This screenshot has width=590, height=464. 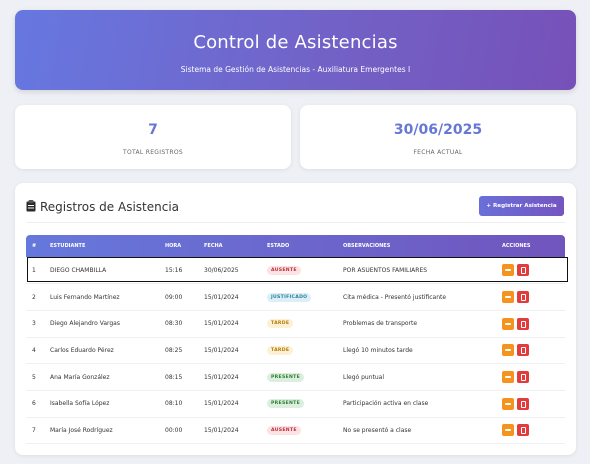 What do you see at coordinates (31, 206) in the screenshot?
I see `clipboard-icon` at bounding box center [31, 206].